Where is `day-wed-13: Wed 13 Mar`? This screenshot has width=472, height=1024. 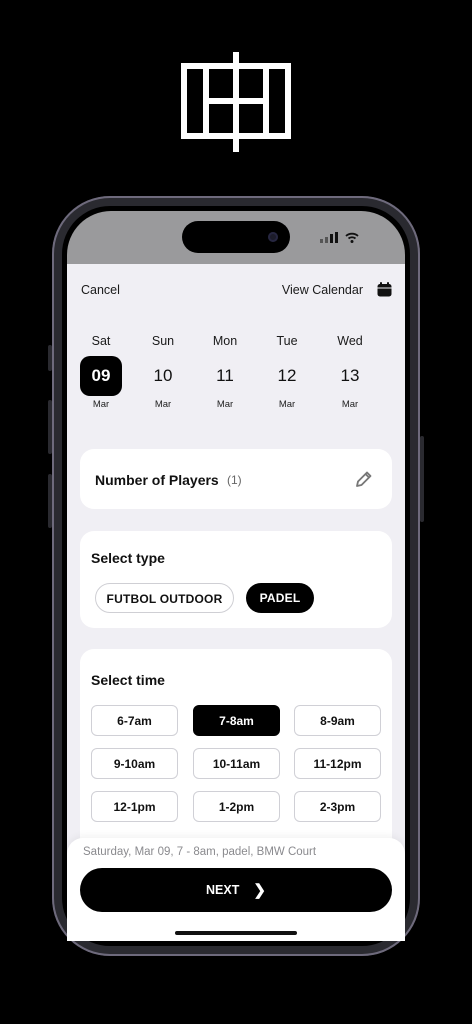 day-wed-13: Wed 13 Mar is located at coordinates (350, 374).